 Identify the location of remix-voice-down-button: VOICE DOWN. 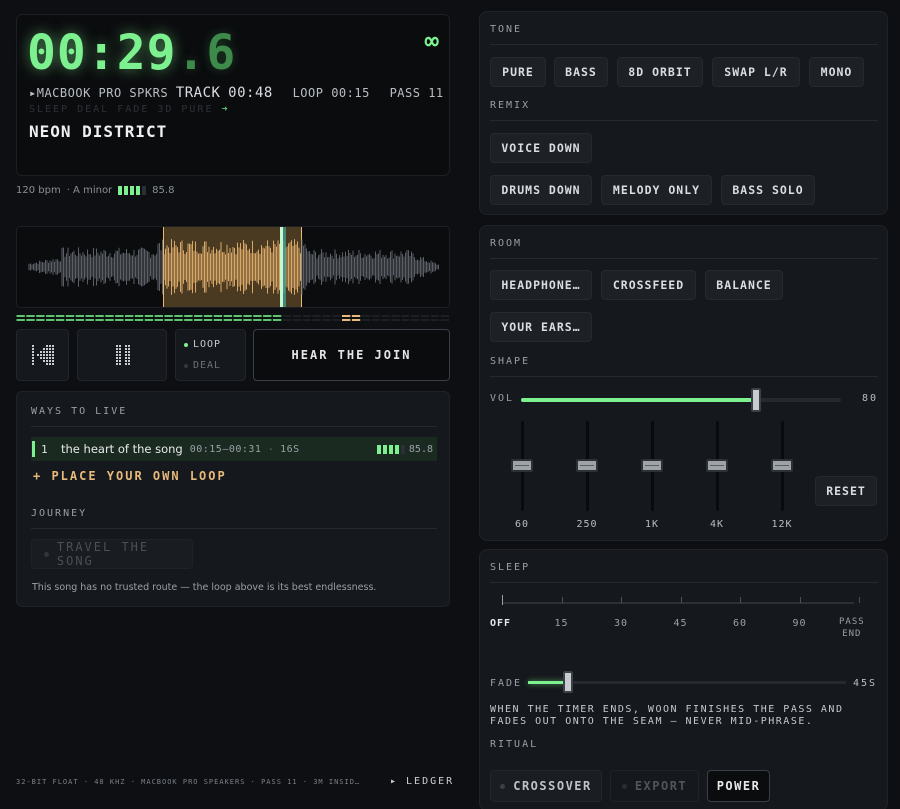
(541, 148).